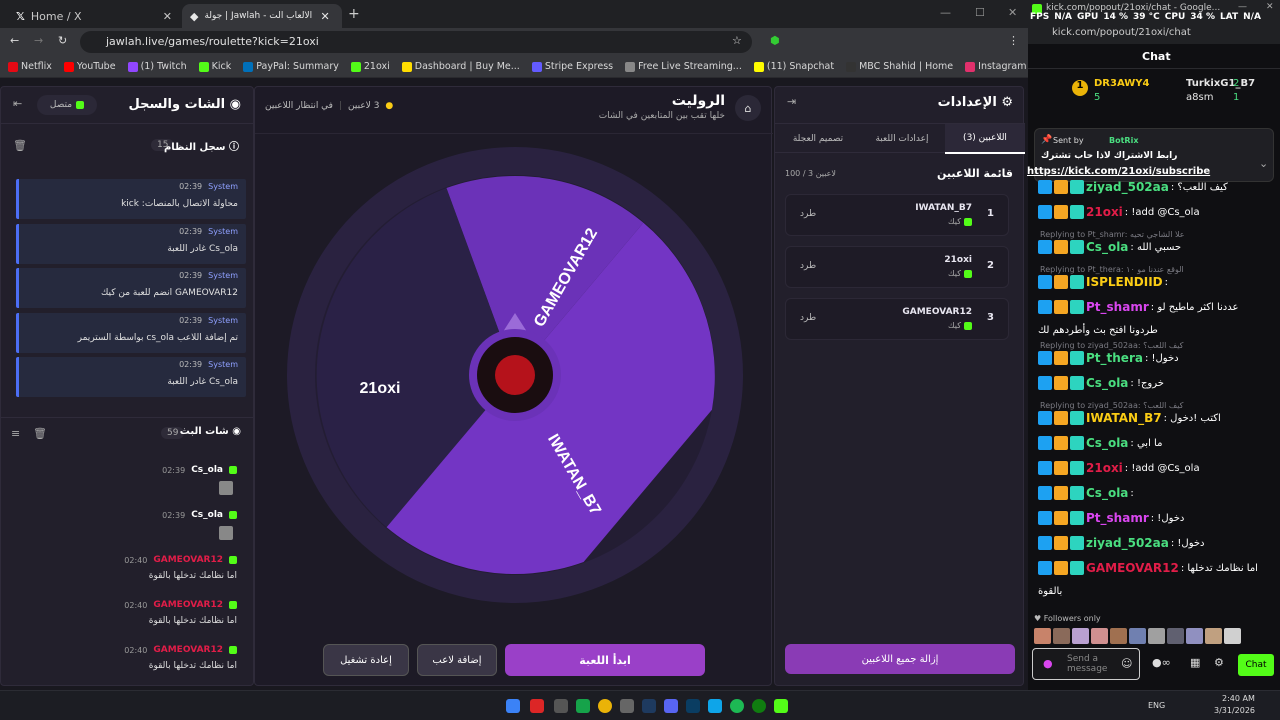 The image size is (1280, 720). What do you see at coordinates (457, 660) in the screenshot?
I see `add-player-button: إضافة لاعب` at bounding box center [457, 660].